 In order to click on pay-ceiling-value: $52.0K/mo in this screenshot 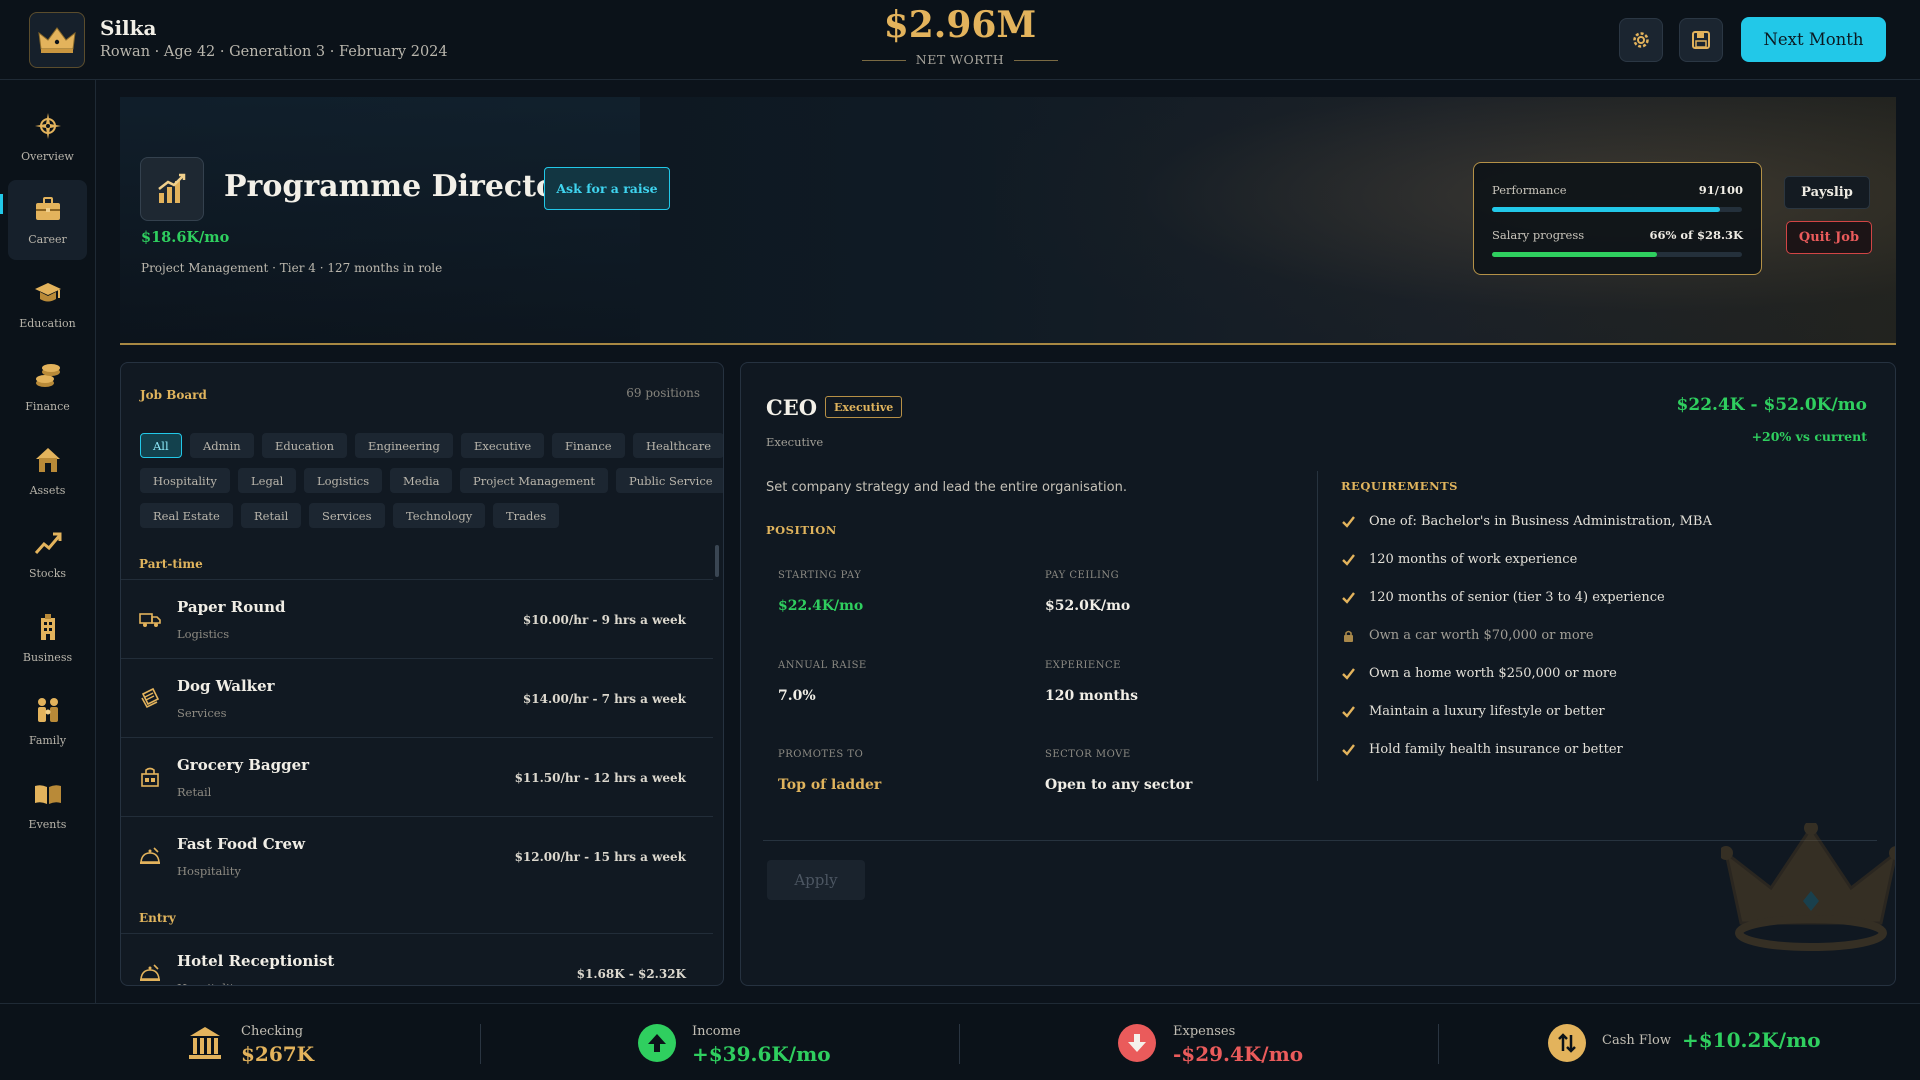, I will do `click(1088, 606)`.